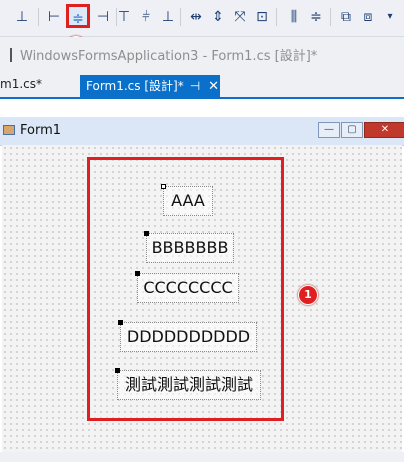  Describe the element at coordinates (213, 86) in the screenshot. I see `close-tab-icon: ✕` at that location.